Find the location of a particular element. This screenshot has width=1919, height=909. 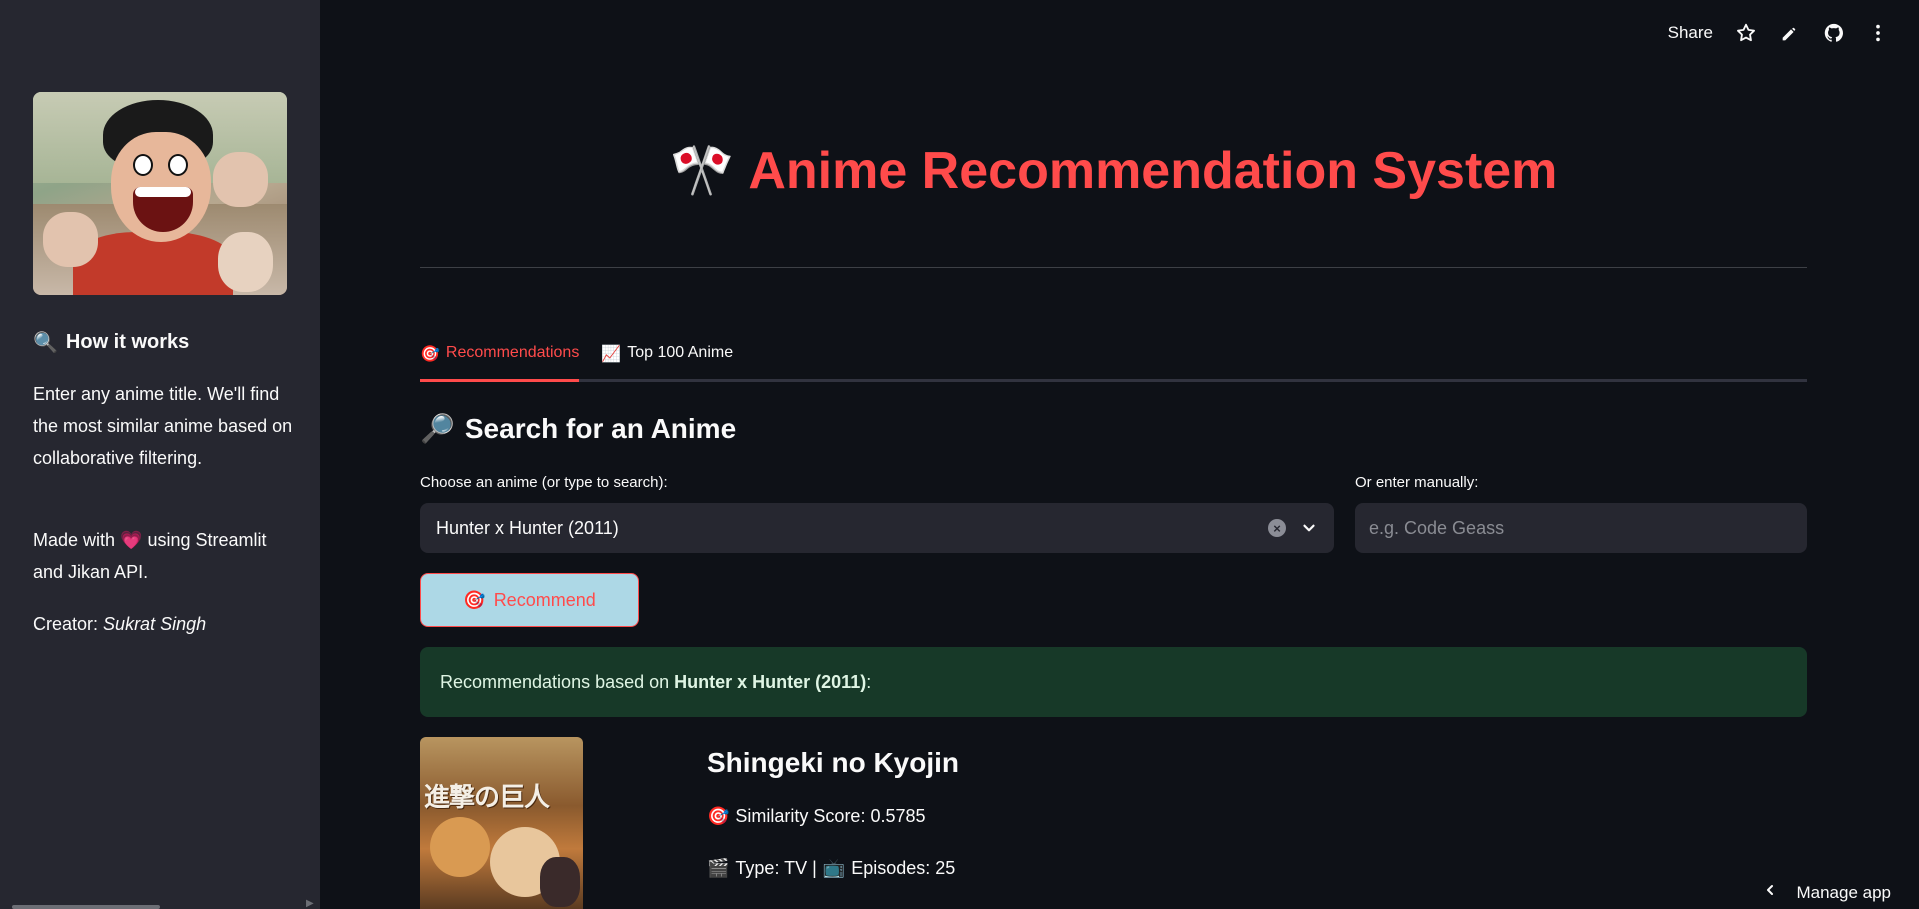

similarity-score: 🎯 Similarity Score: 0.5785 is located at coordinates (816, 816).